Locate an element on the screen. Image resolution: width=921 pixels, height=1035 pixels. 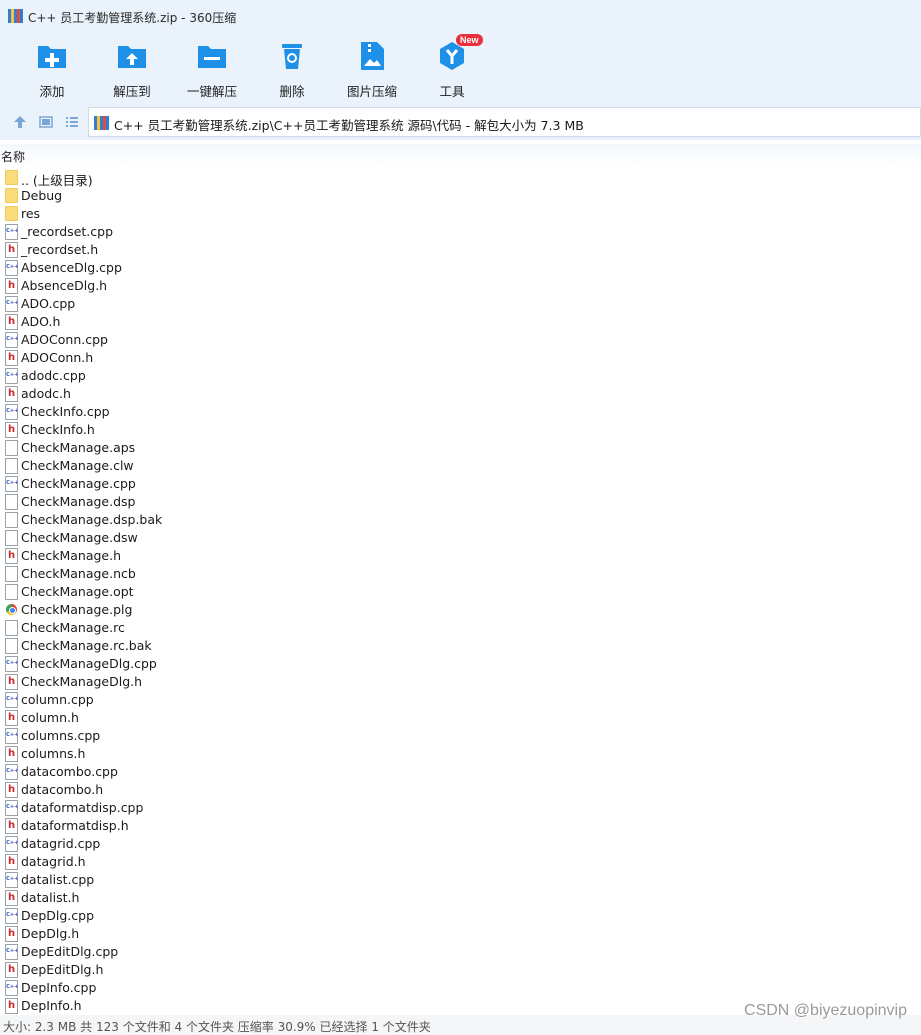
file-row: CheckManage.rc.bak is located at coordinates (460, 646).